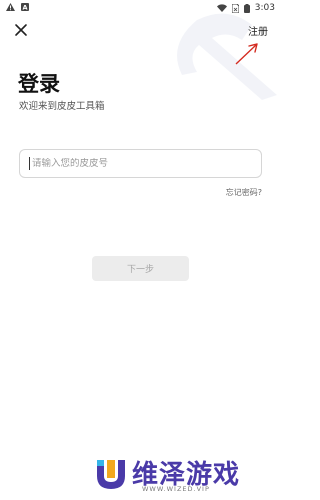 This screenshot has height=500, width=320. What do you see at coordinates (140, 268) in the screenshot?
I see `next-step-button: 下一步` at bounding box center [140, 268].